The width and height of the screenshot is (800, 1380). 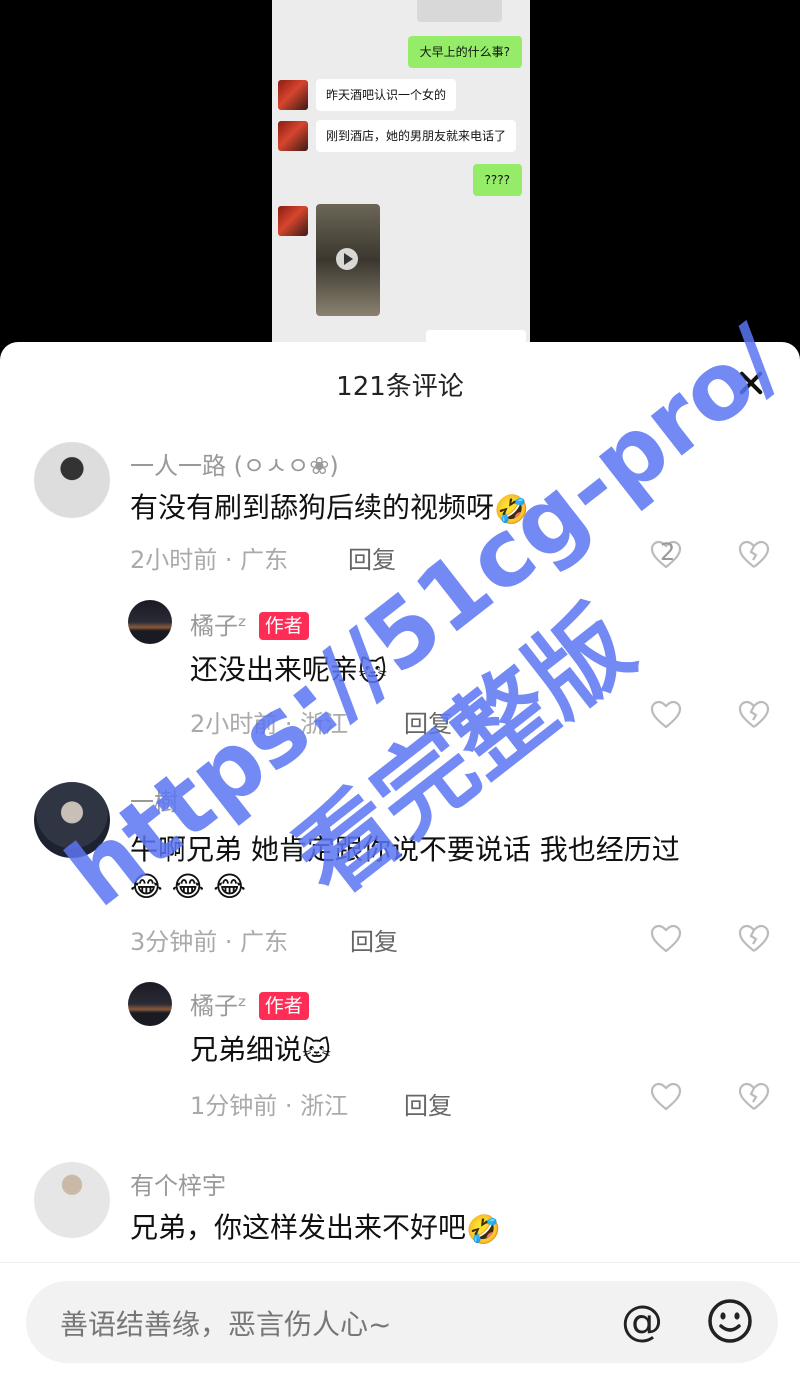 What do you see at coordinates (459, 11) in the screenshot?
I see `chat-image` at bounding box center [459, 11].